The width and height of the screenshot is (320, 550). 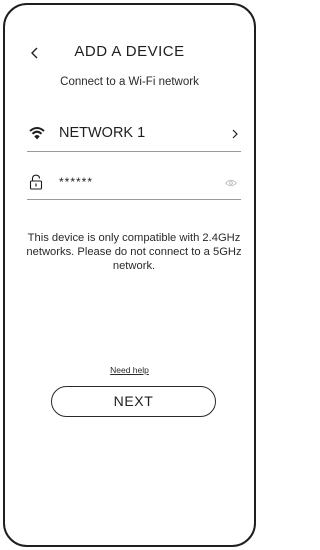 I want to click on page-title: ADD A DEVICE, so click(x=129, y=51).